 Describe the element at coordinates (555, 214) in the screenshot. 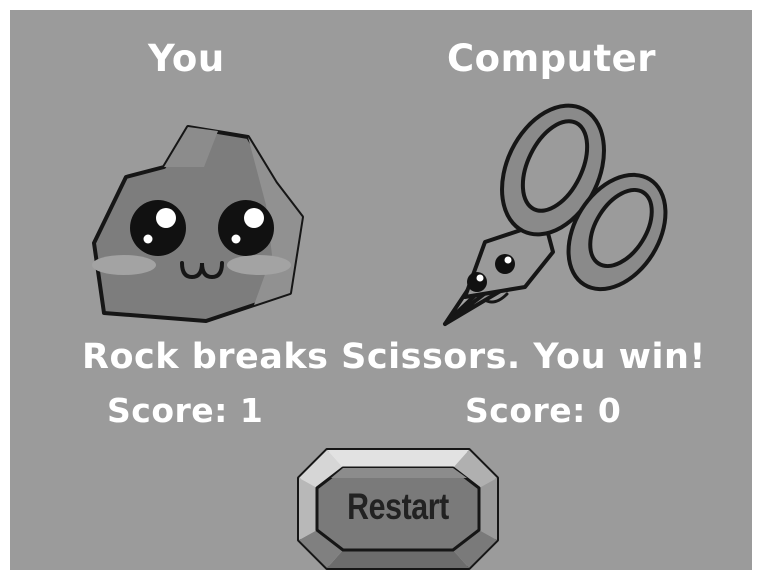

I see `scissors-icon` at that location.